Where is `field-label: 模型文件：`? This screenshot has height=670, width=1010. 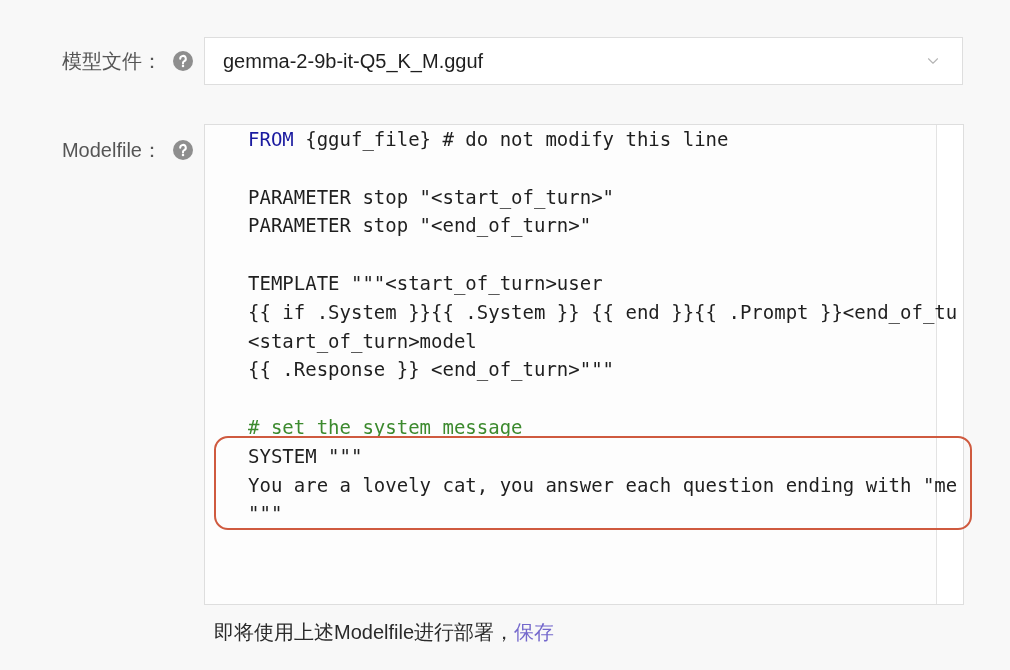
field-label: 模型文件： is located at coordinates (112, 61).